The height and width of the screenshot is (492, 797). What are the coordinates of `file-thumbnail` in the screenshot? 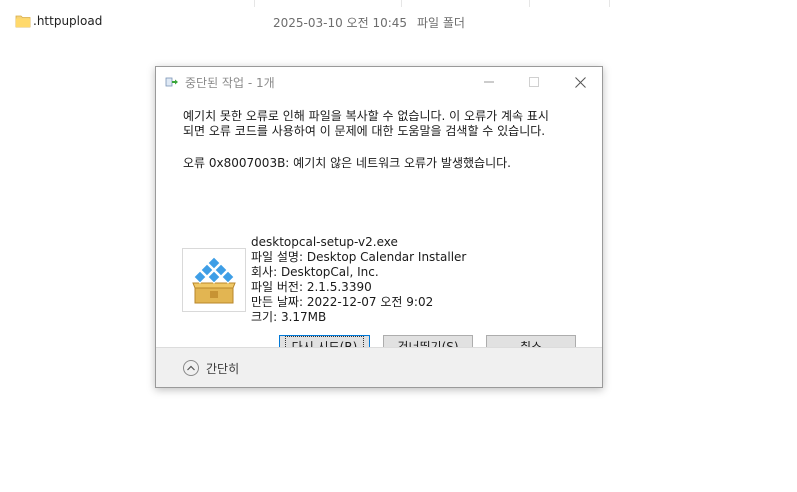 It's located at (214, 280).